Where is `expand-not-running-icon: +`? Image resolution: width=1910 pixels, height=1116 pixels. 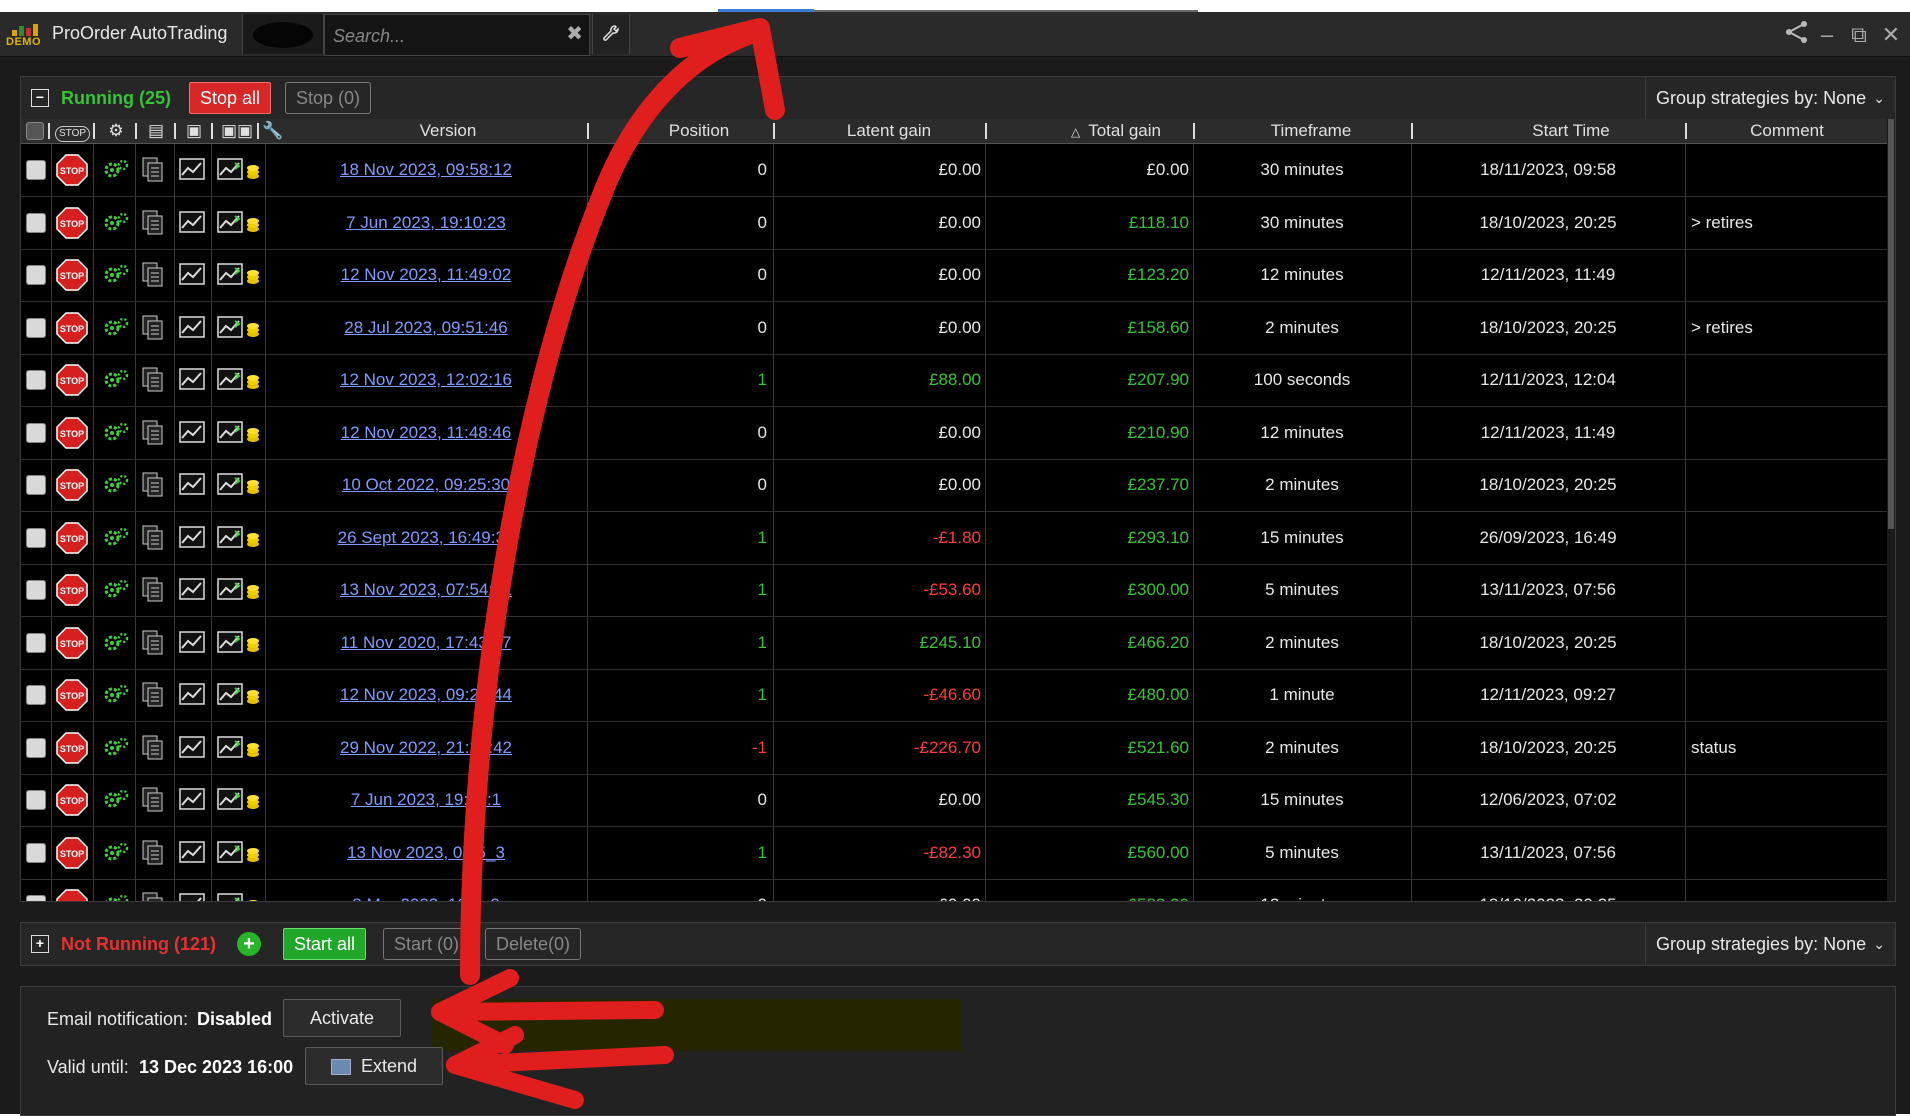 expand-not-running-icon: + is located at coordinates (40, 944).